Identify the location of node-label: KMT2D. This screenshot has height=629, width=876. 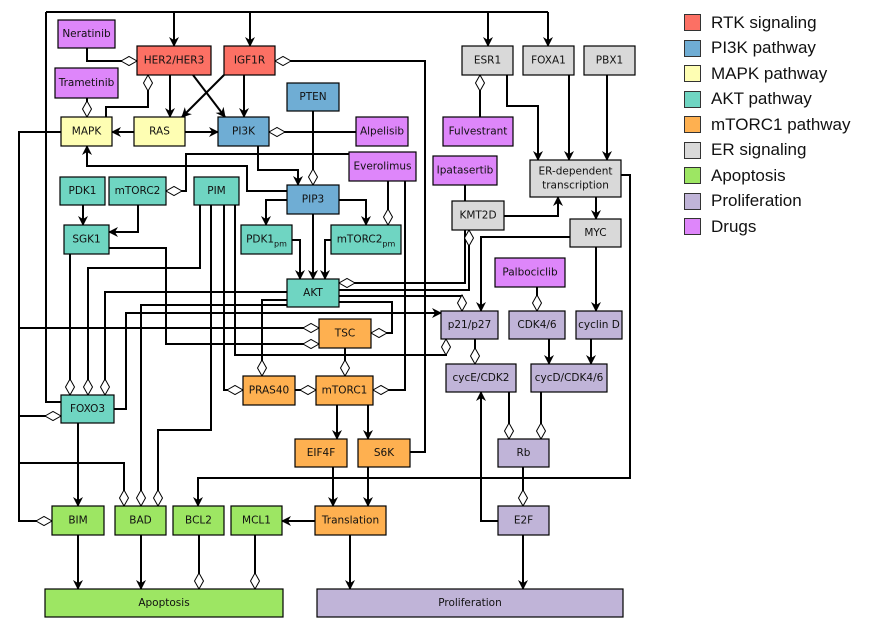
(477, 216).